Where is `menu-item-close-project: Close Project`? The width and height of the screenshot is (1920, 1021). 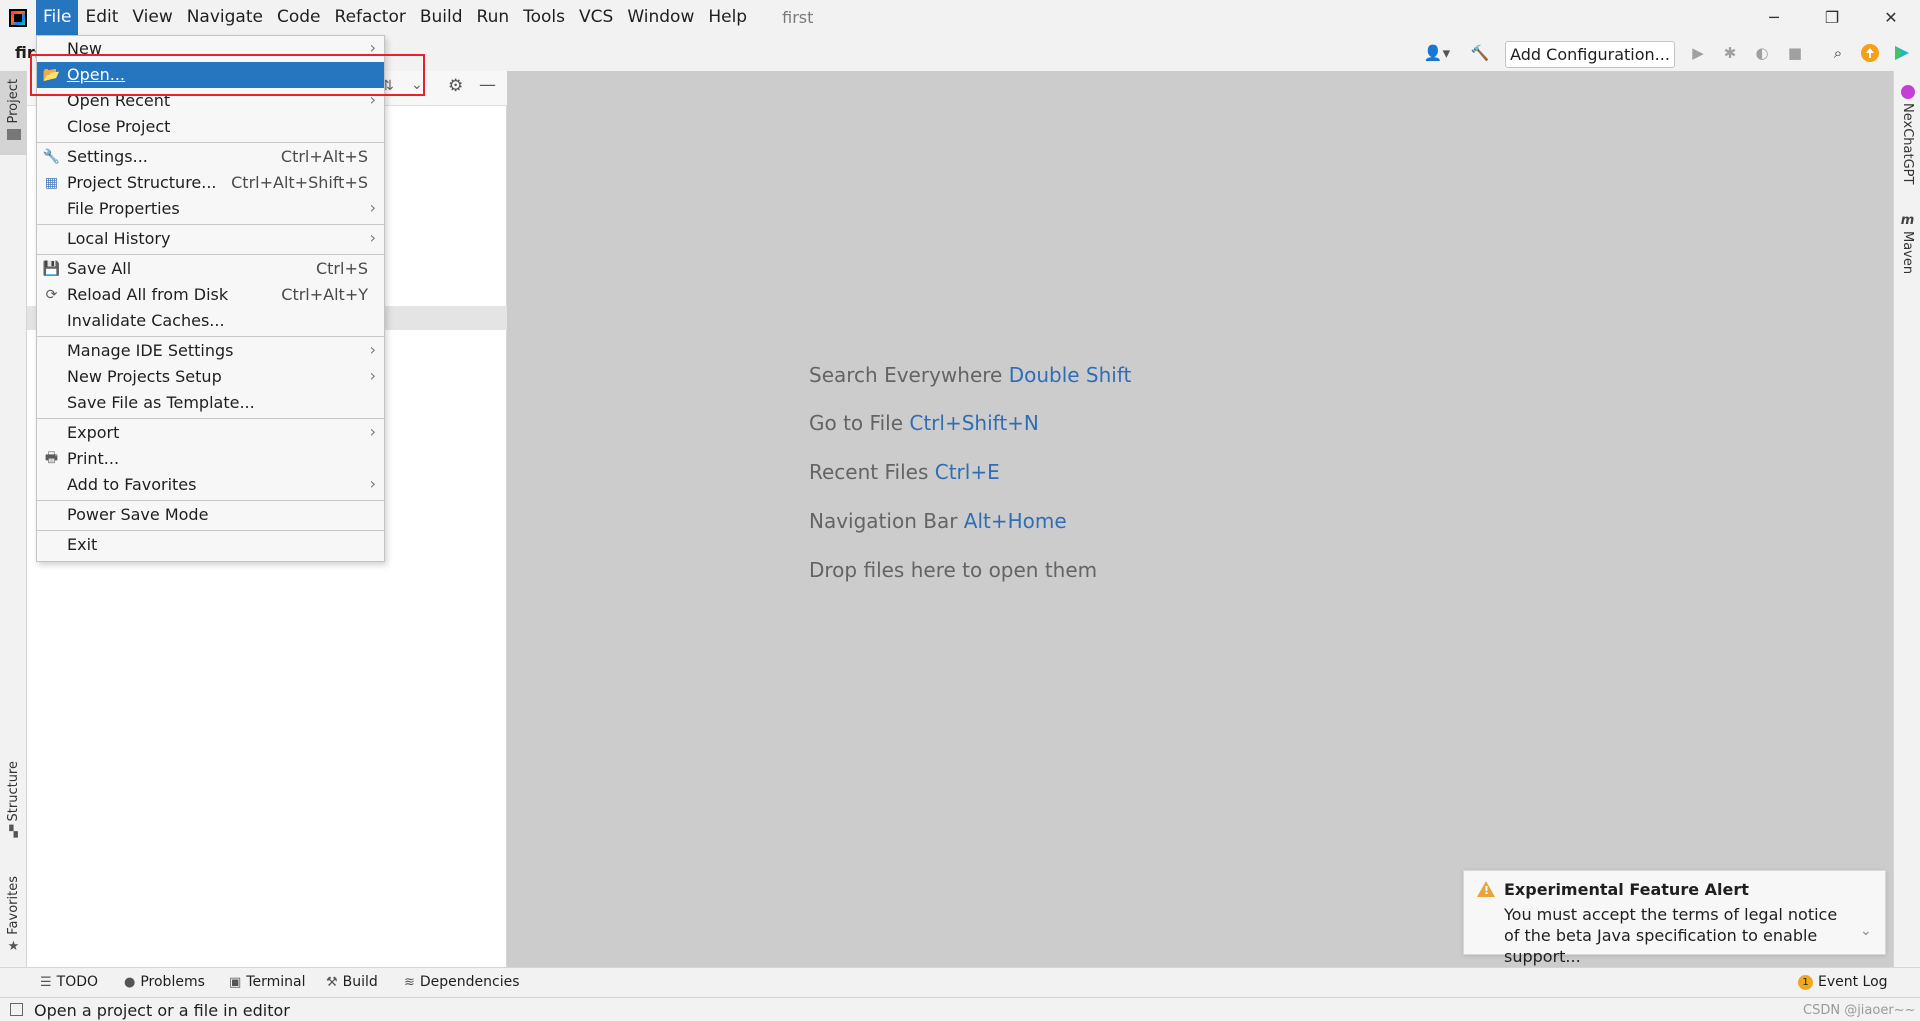
menu-item-close-project: Close Project is located at coordinates (210, 127).